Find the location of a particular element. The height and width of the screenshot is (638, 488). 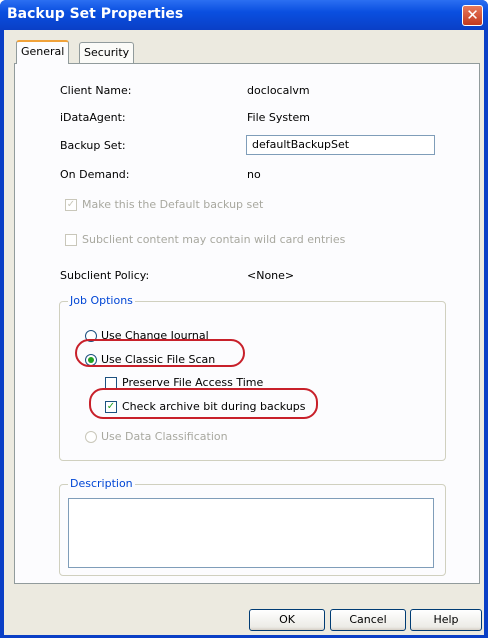

help-button: Help is located at coordinates (446, 620).